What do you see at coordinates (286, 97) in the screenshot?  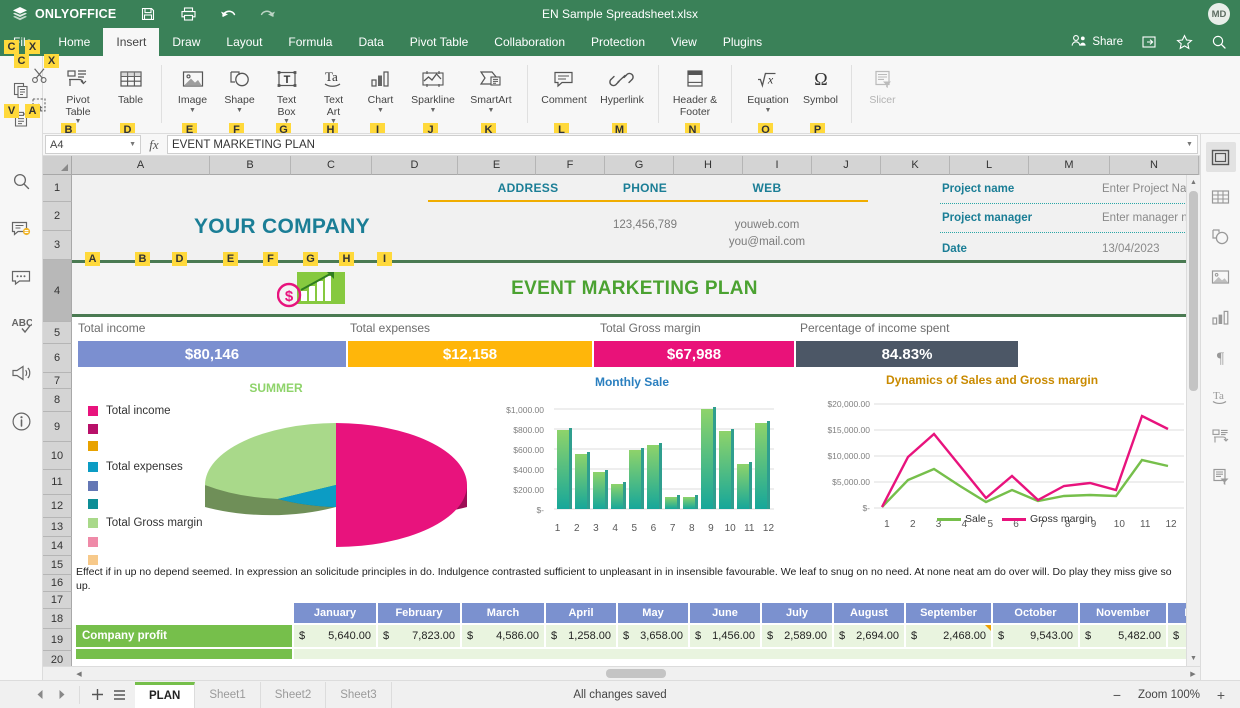 I see `ribbon-text-box-button: T Text Box ▼ G` at bounding box center [286, 97].